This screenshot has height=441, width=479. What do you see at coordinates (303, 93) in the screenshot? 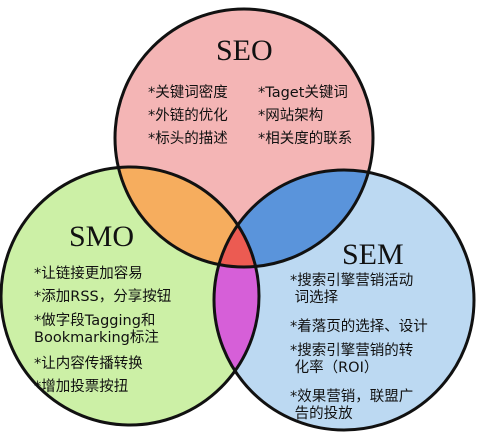
I see `seo-item: *Taget关键词` at bounding box center [303, 93].